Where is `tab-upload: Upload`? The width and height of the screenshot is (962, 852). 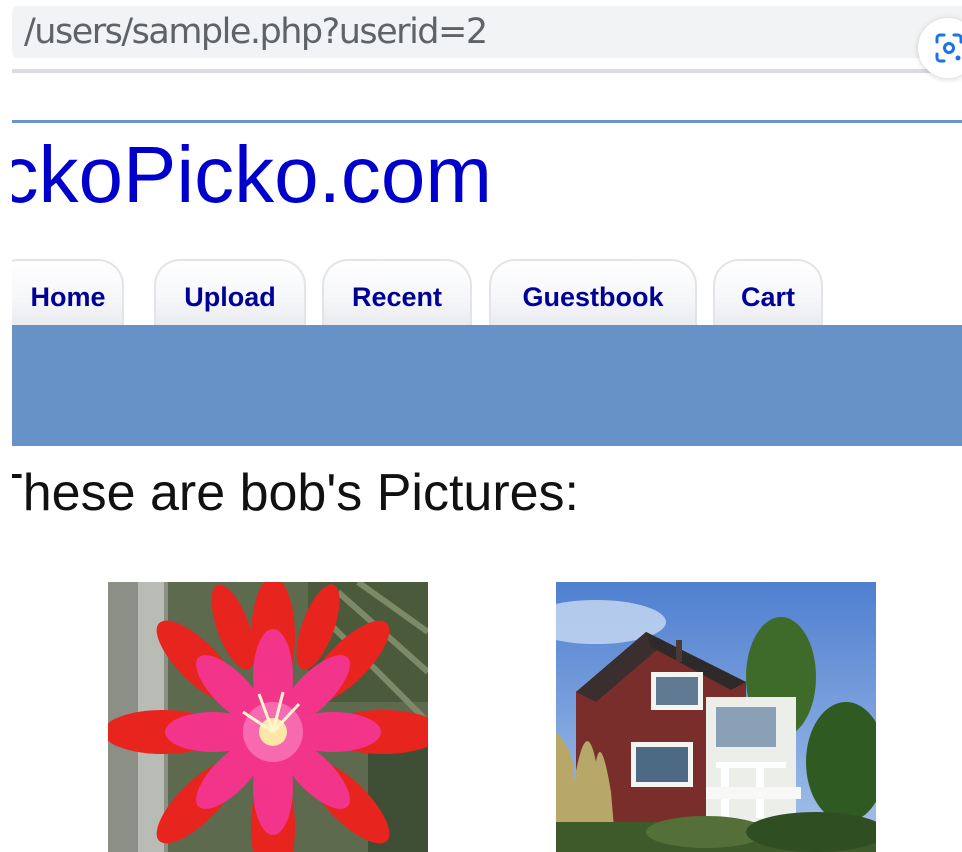 tab-upload: Upload is located at coordinates (230, 293).